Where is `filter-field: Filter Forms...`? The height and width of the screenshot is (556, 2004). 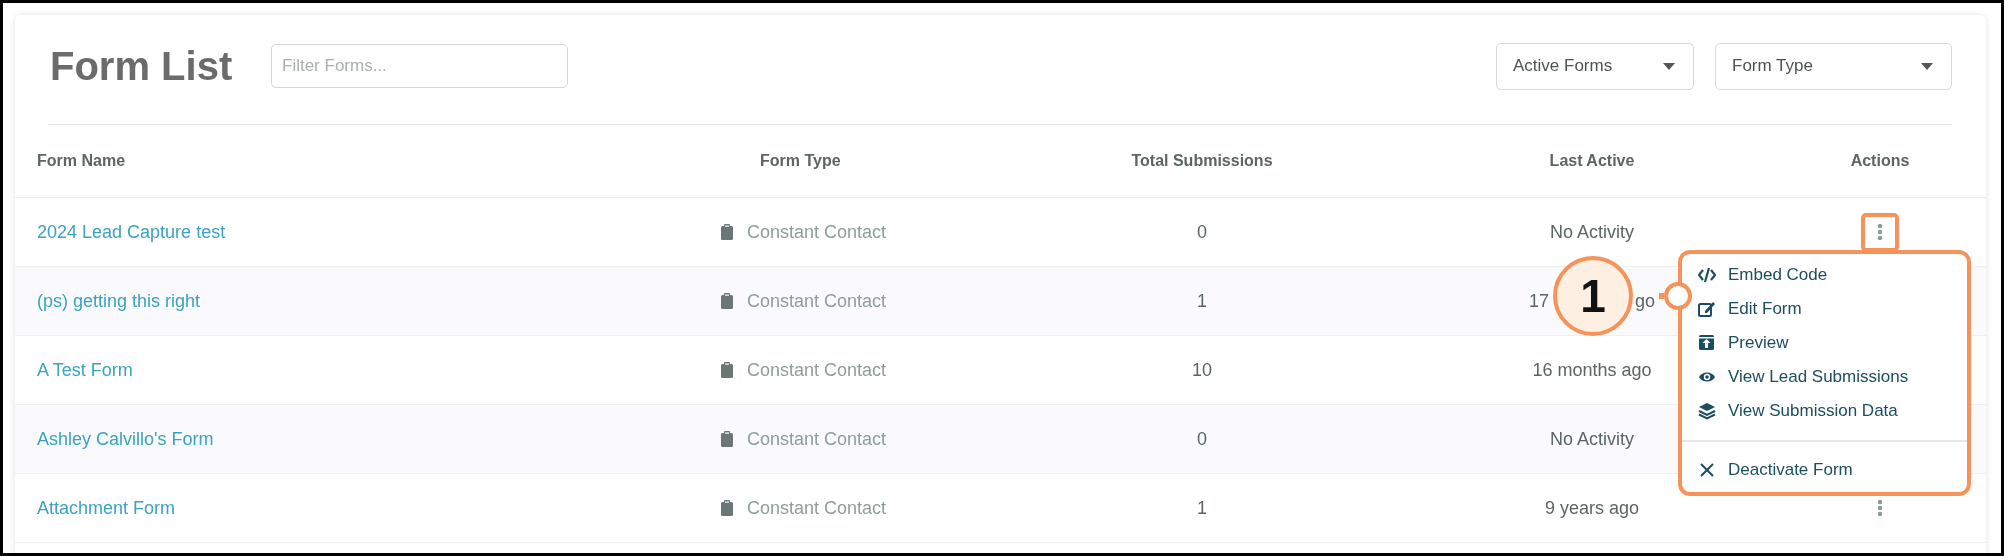 filter-field: Filter Forms... is located at coordinates (419, 66).